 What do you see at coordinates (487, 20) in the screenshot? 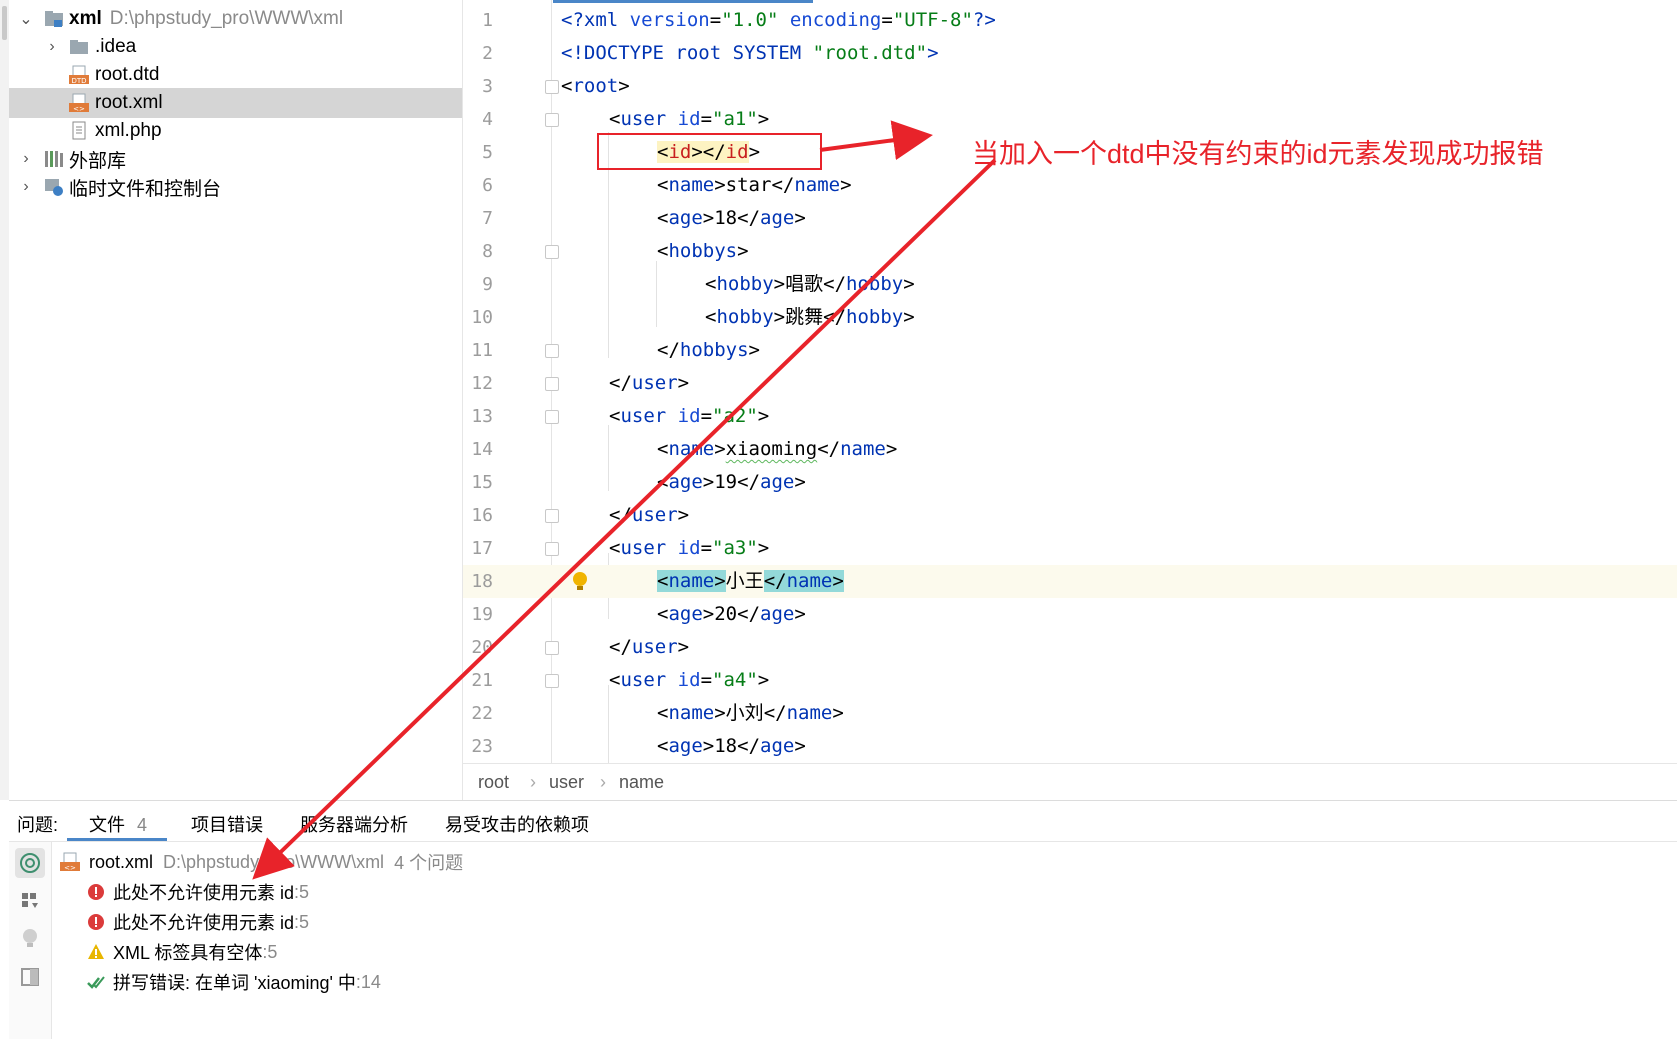
I see `line-number: 1` at bounding box center [487, 20].